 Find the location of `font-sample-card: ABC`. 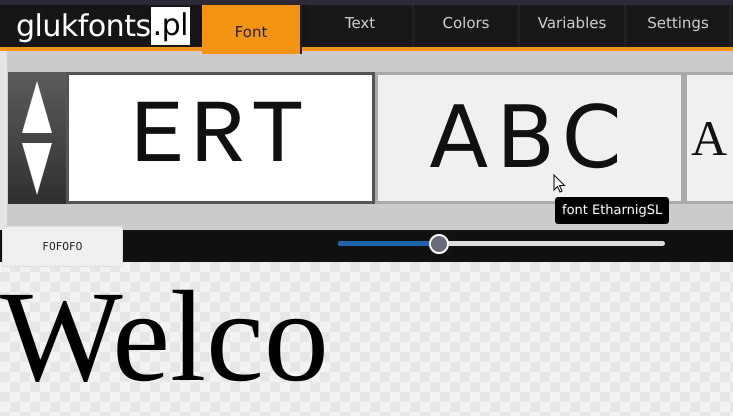

font-sample-card: ABC is located at coordinates (529, 138).